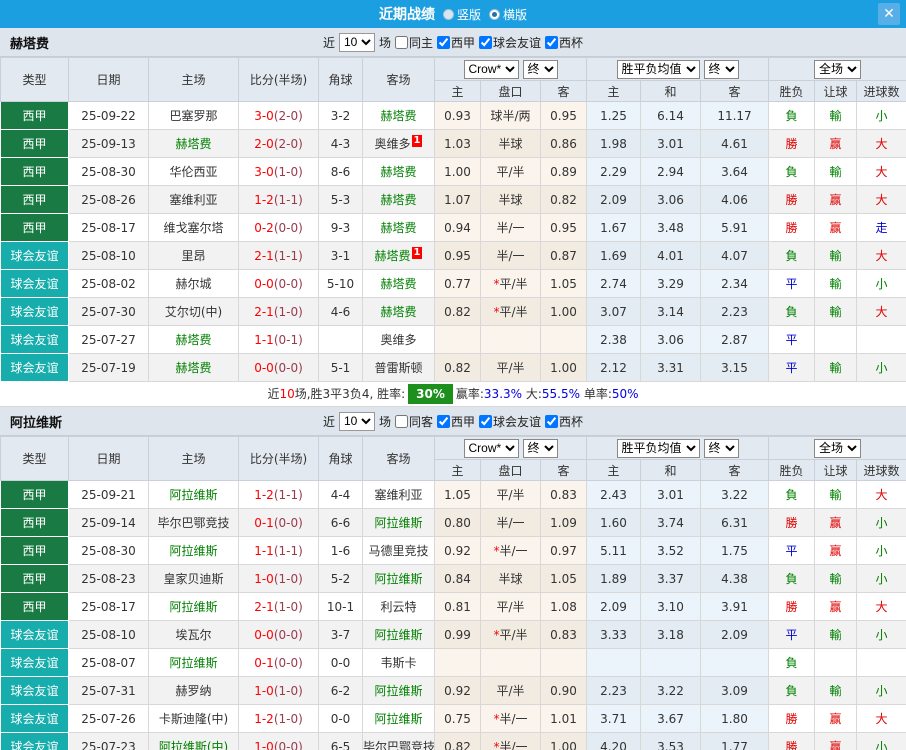 The width and height of the screenshot is (906, 750). I want to click on col-header-mean_home: 主, so click(613, 91).